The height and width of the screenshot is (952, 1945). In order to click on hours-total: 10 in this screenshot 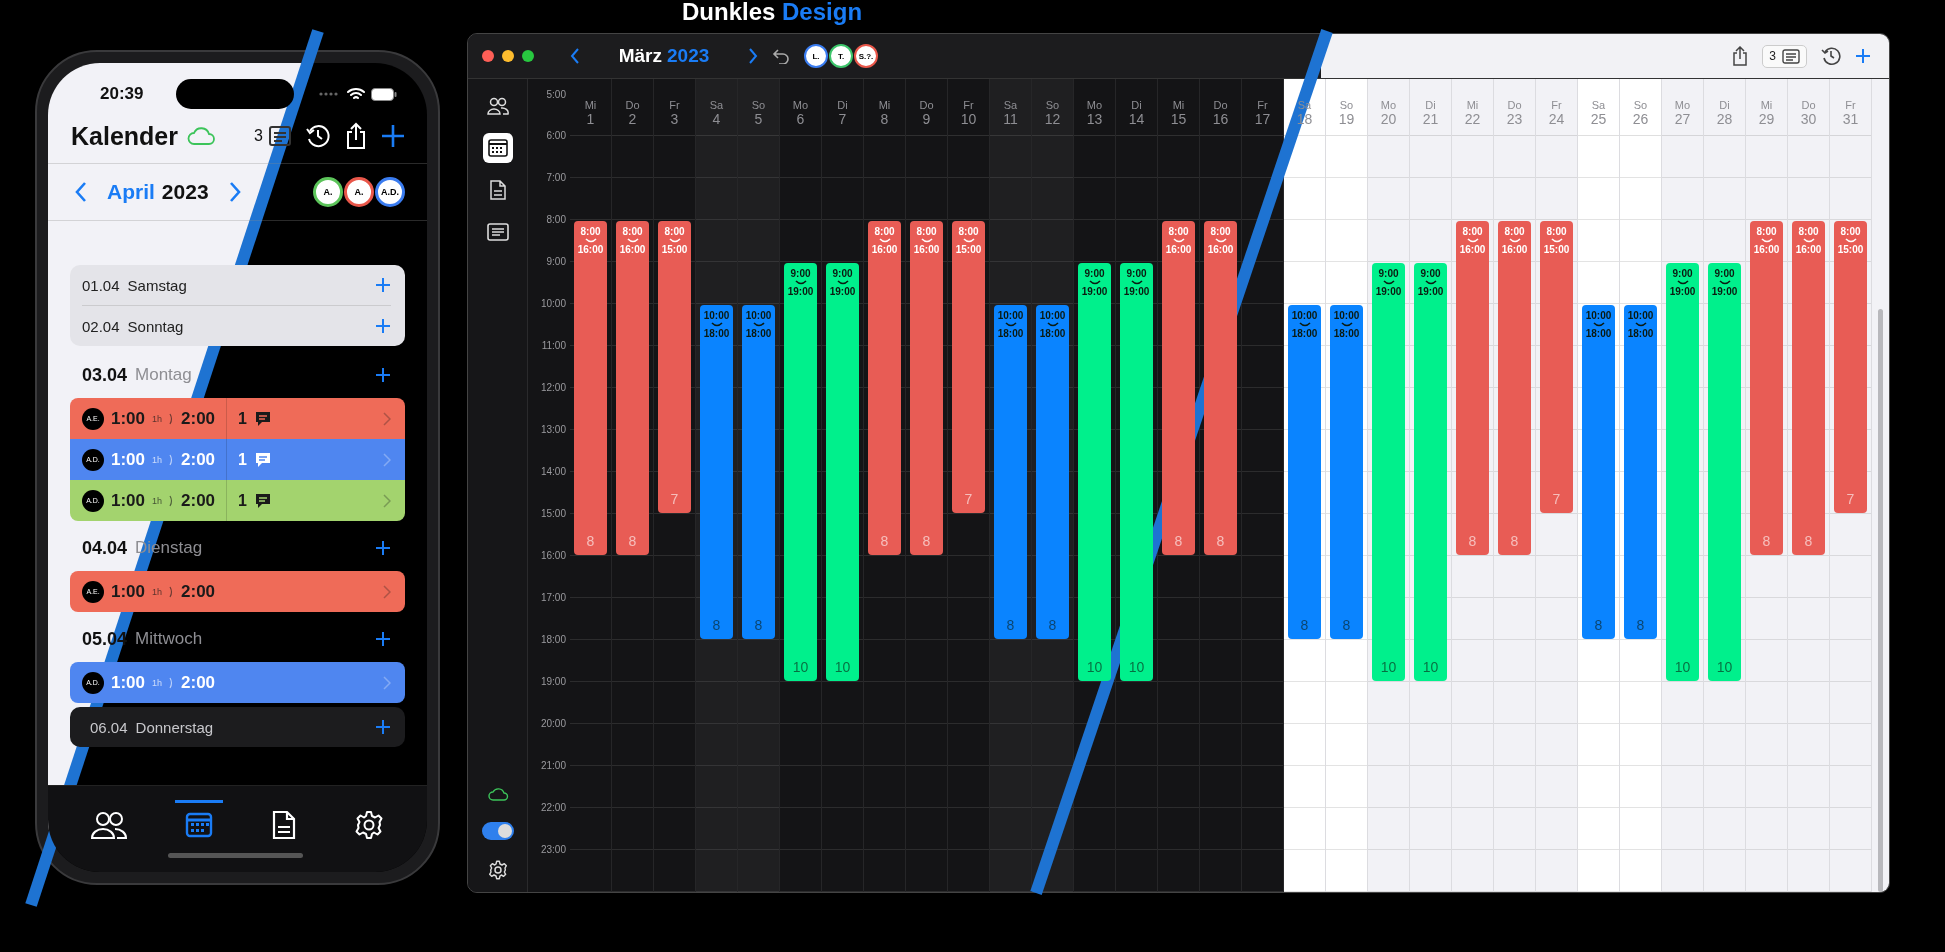, I will do `click(800, 667)`.